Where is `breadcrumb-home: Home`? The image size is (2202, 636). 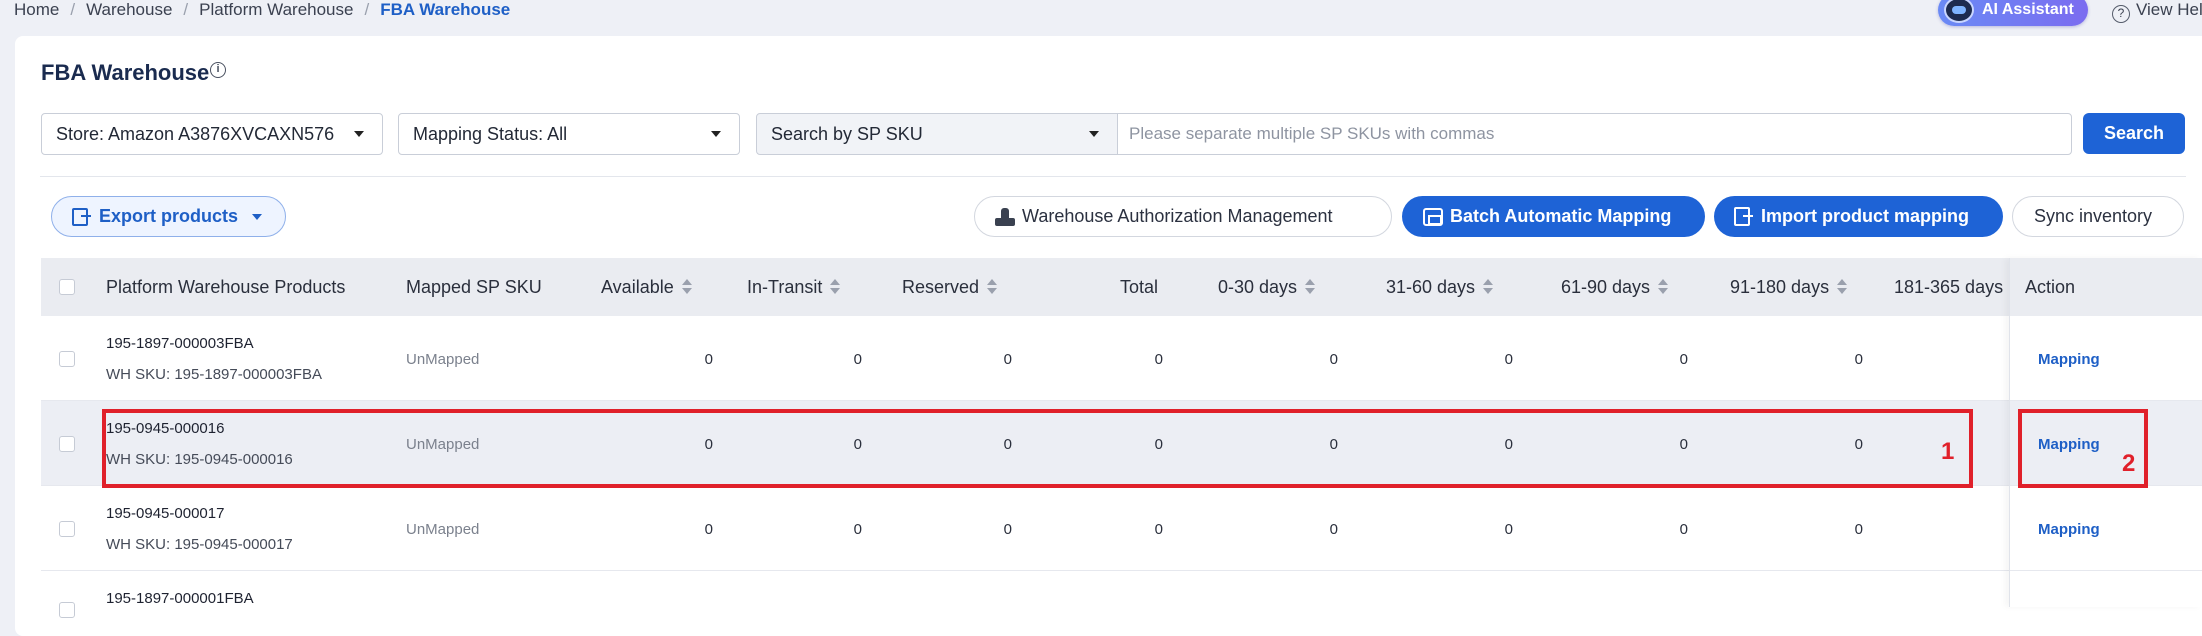 breadcrumb-home: Home is located at coordinates (36, 10).